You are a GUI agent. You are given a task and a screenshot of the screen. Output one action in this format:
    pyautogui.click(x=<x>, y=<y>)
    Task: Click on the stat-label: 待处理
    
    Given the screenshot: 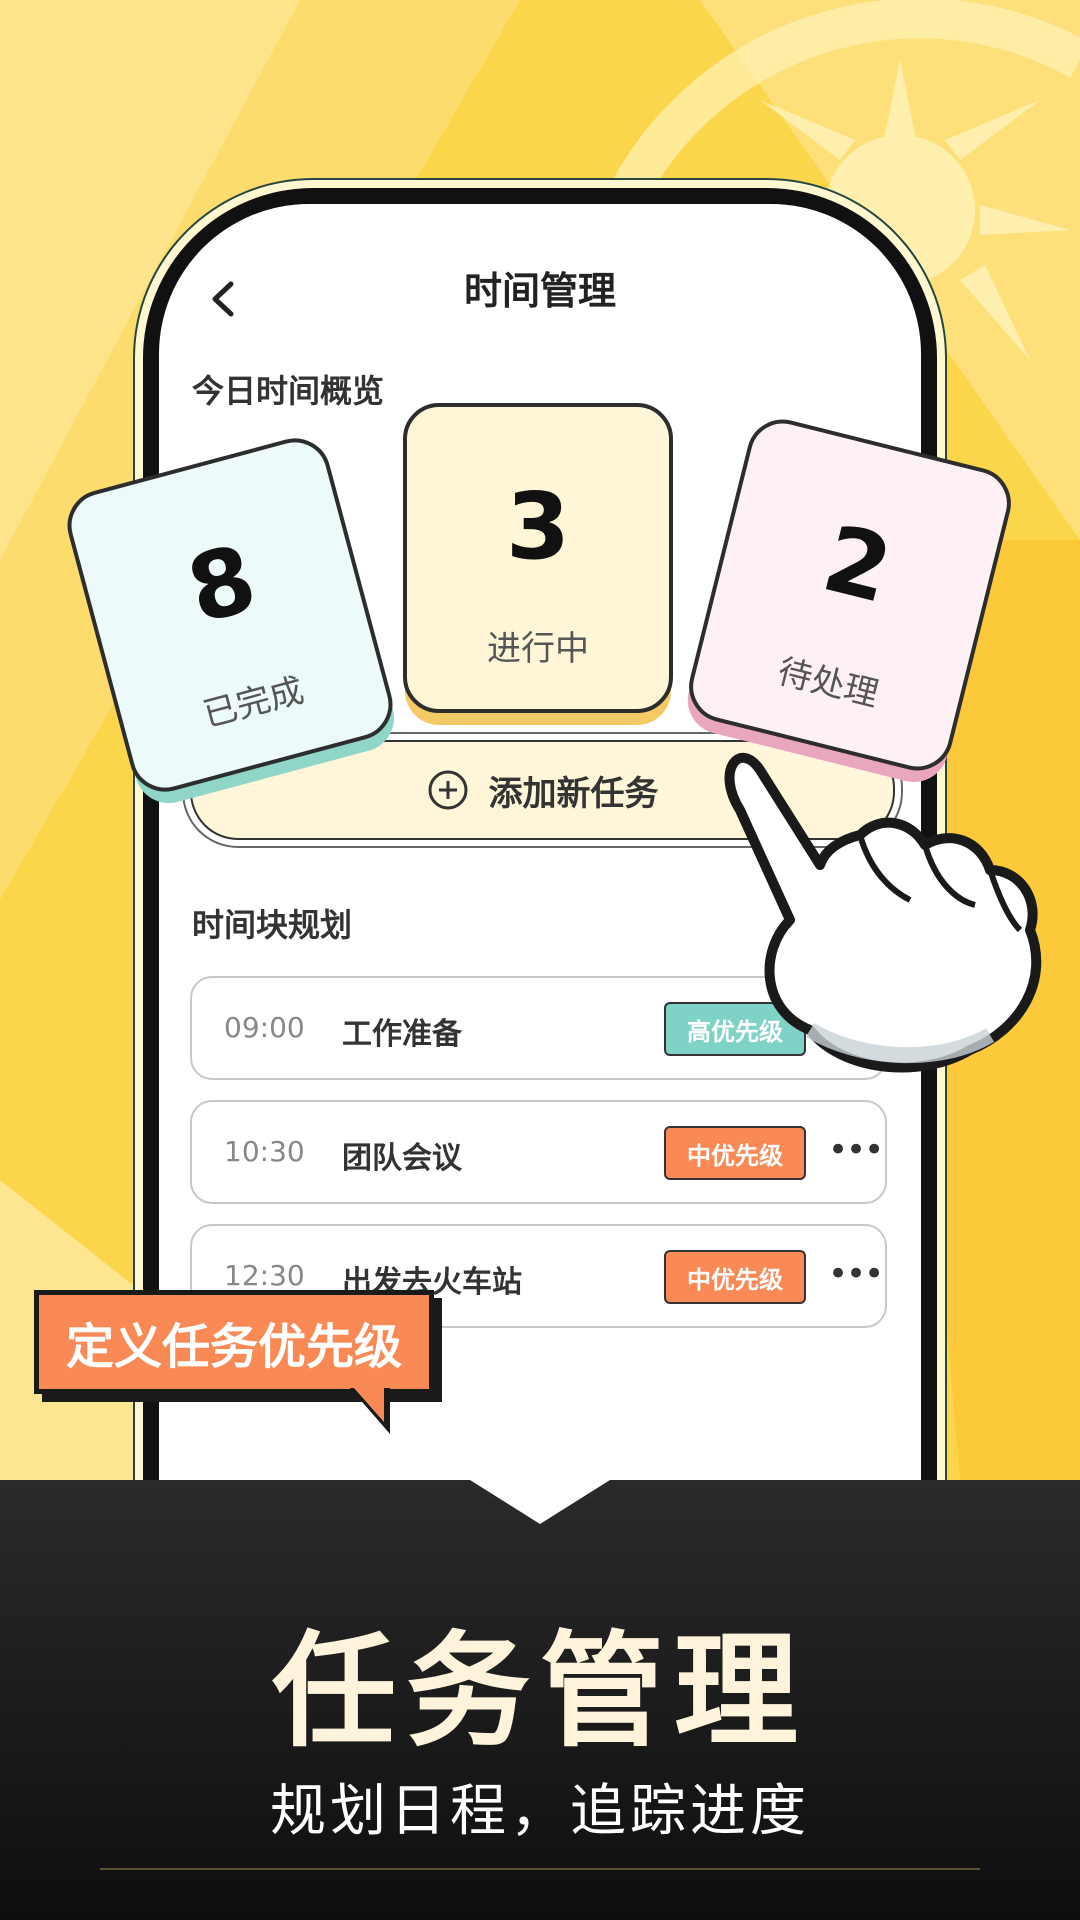 What is the action you would take?
    pyautogui.click(x=828, y=683)
    